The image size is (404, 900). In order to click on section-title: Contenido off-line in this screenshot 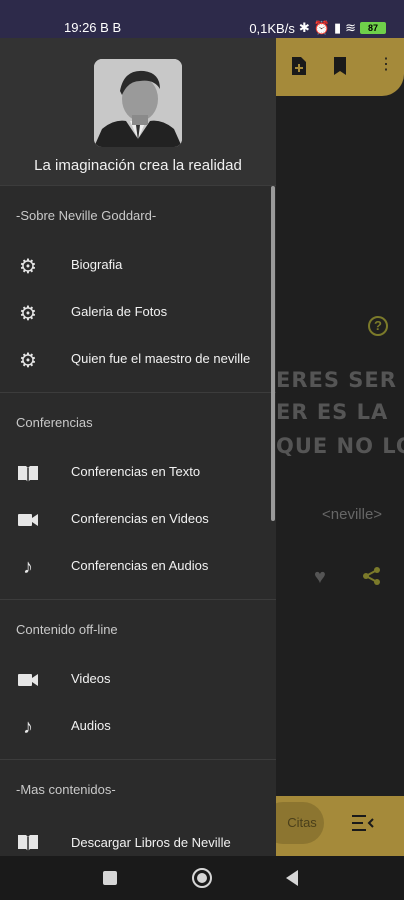, I will do `click(67, 629)`.